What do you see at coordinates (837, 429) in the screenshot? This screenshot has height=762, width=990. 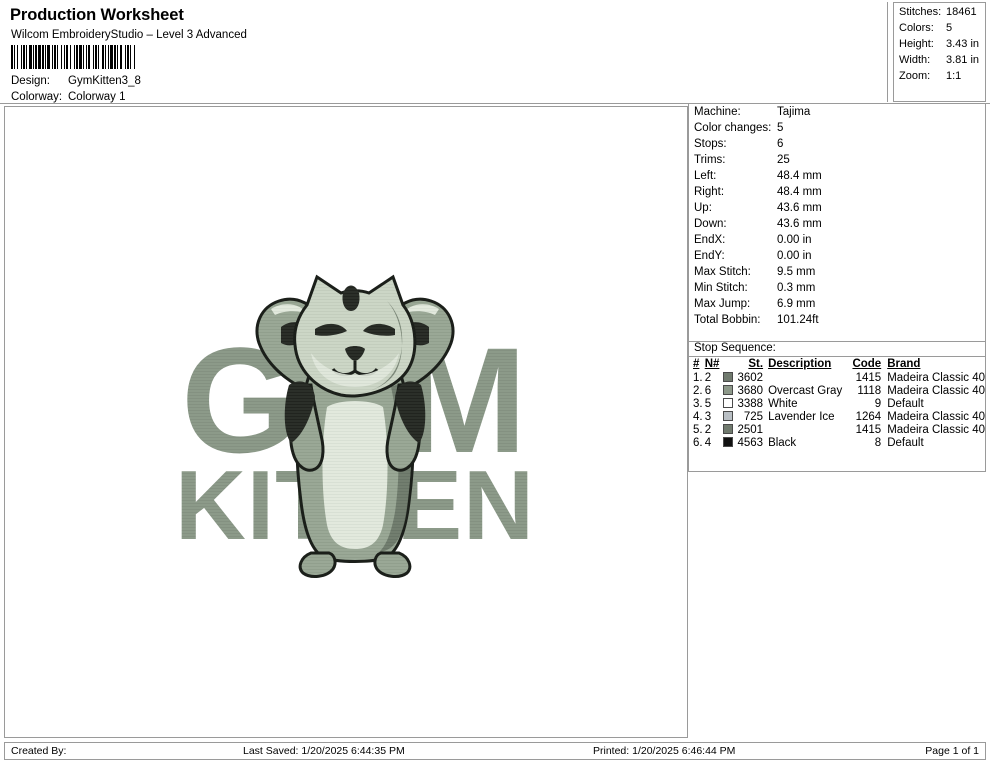 I see `table-row: 5. 2 2501 1415 Madeira Classic 40` at bounding box center [837, 429].